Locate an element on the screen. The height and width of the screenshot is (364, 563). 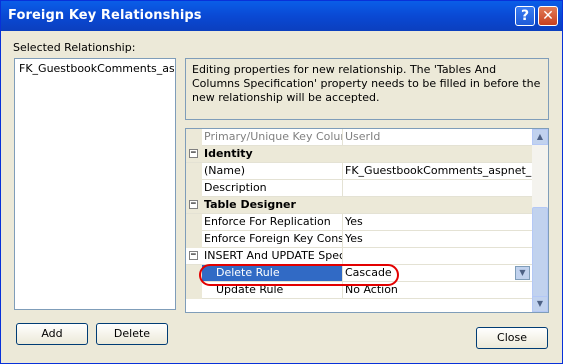
scroll-up-icon: ▲ is located at coordinates (540, 137).